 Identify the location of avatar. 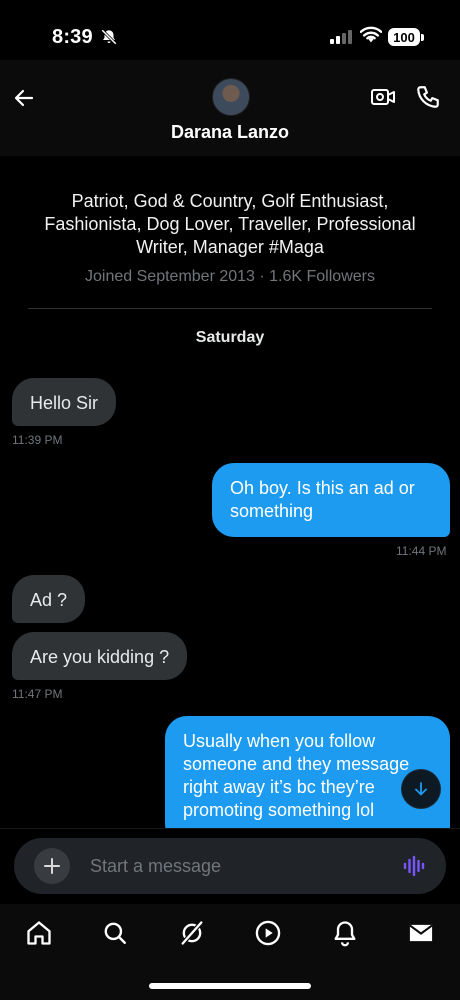
(231, 97).